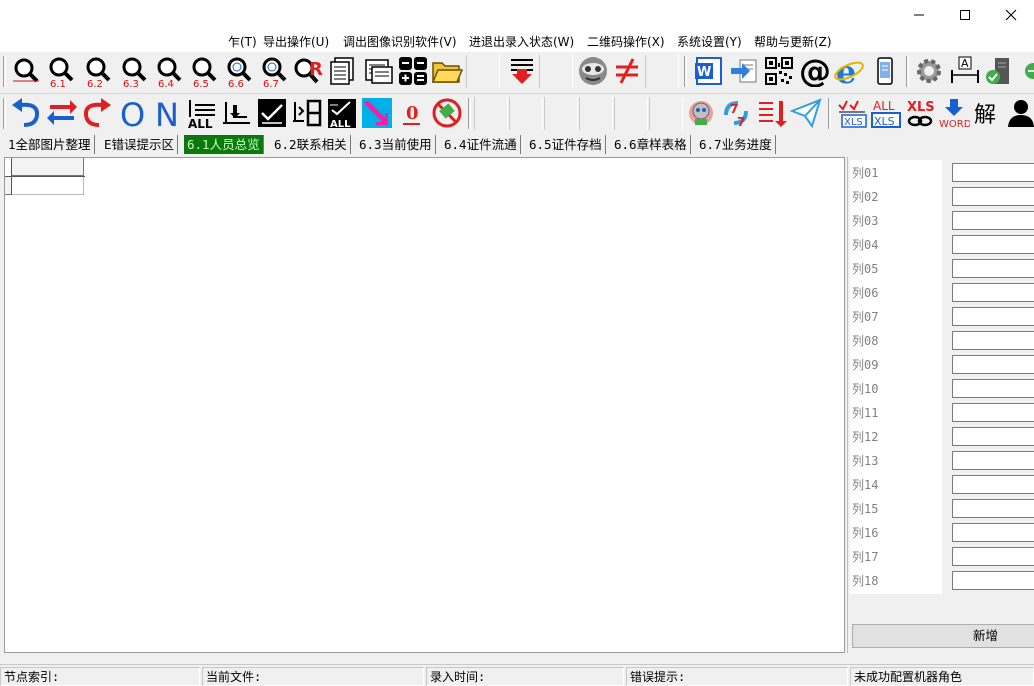 This screenshot has height=686, width=1034. I want to click on swap-button, so click(62, 113).